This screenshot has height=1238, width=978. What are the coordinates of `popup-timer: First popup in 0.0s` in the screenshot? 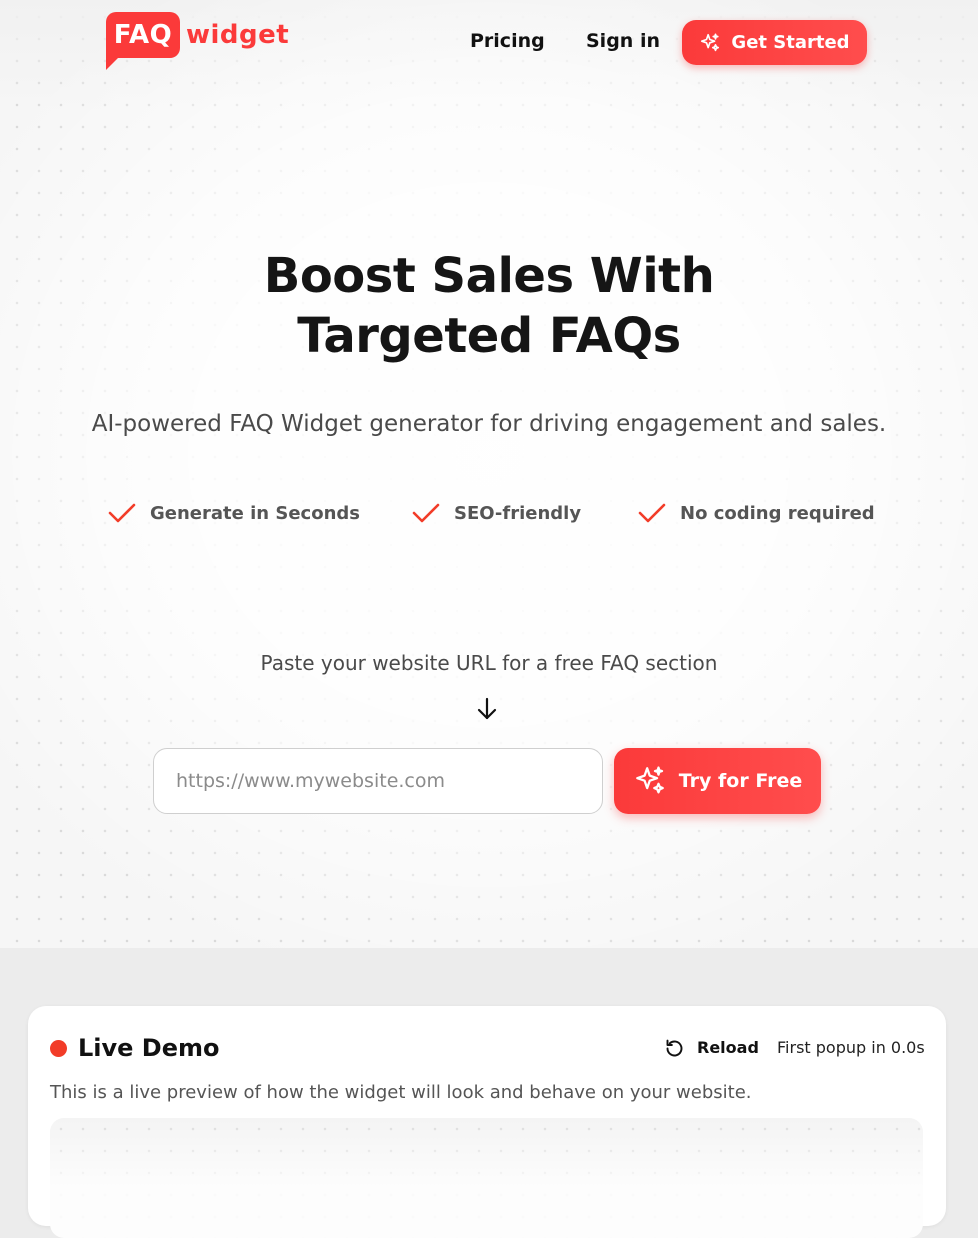 It's located at (851, 1047).